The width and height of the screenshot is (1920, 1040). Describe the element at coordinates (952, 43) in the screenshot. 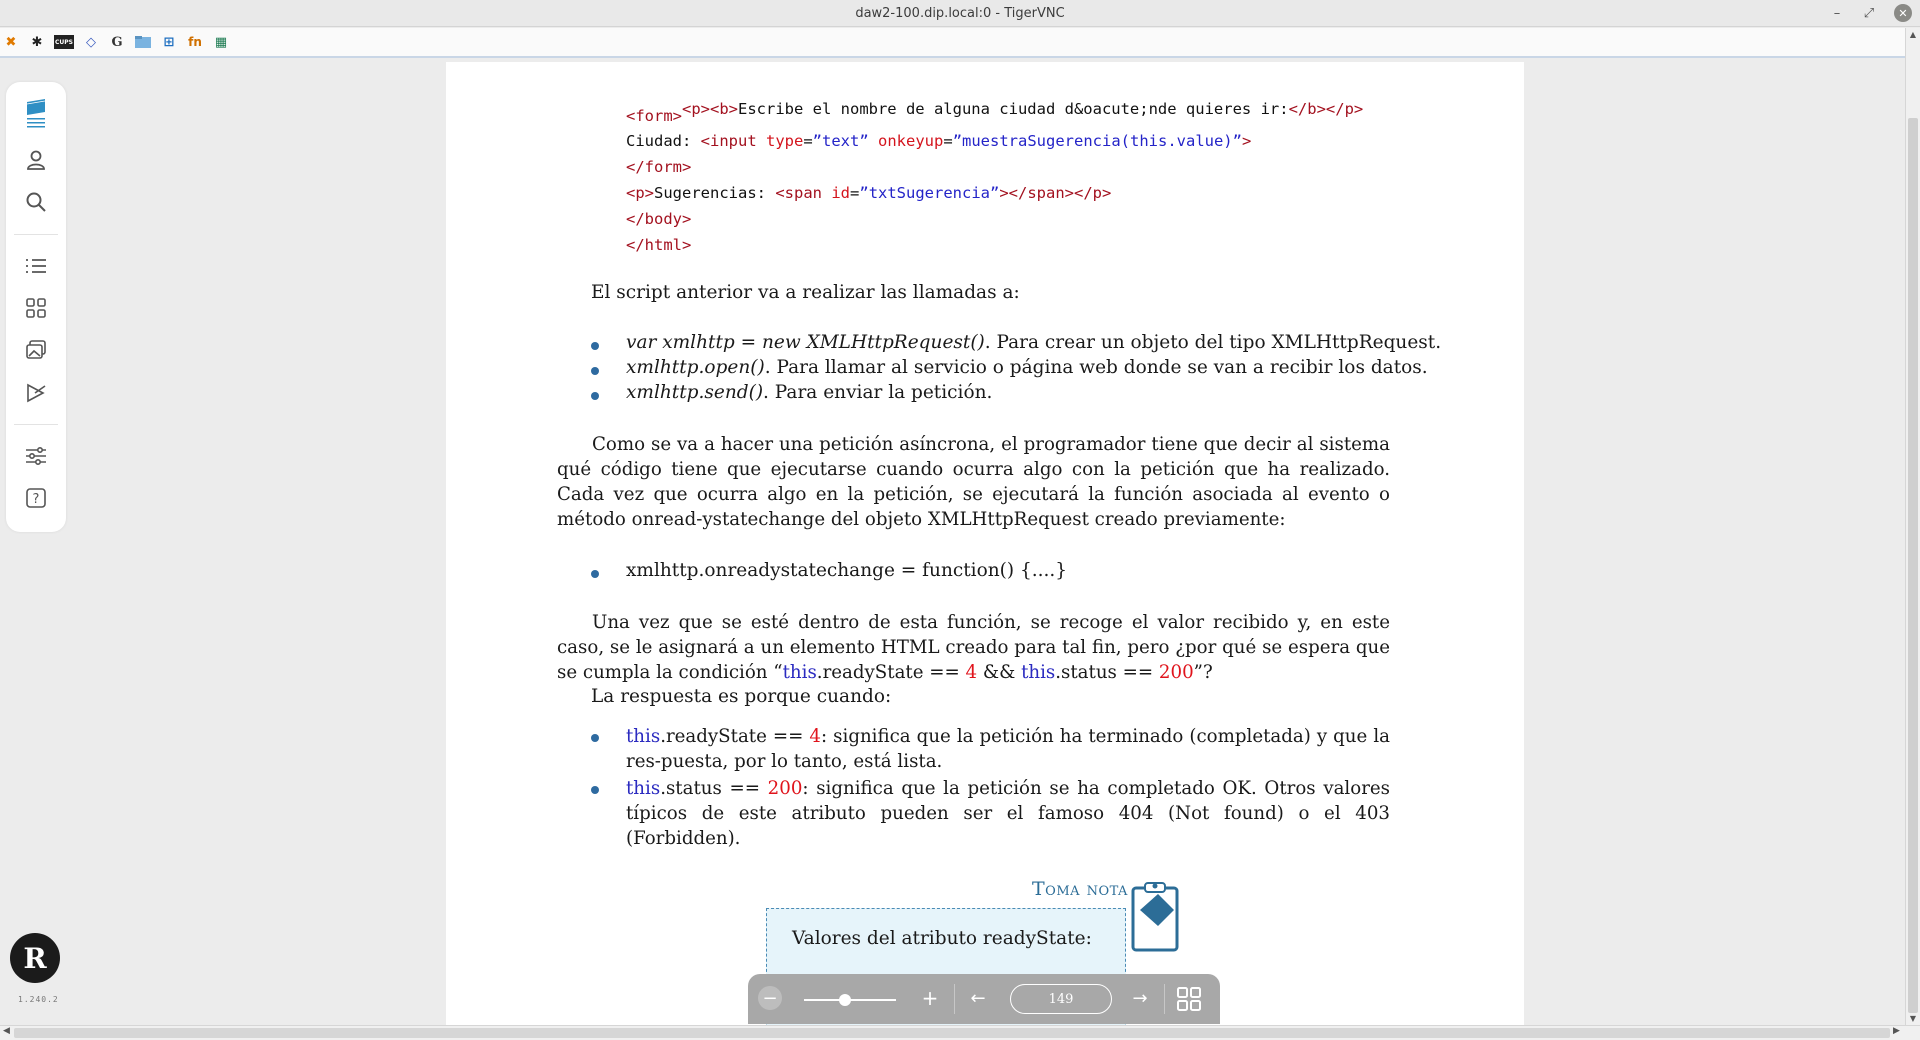

I see `vnc-toolbar: ✖ ✱ CUPS ◇ G ⊞ fn ▦` at that location.